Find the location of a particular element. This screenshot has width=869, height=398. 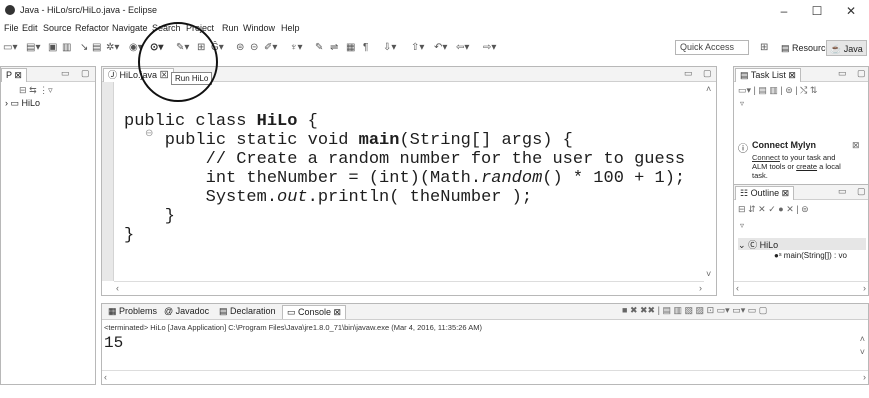

console-output: 15 is located at coordinates (113, 343).